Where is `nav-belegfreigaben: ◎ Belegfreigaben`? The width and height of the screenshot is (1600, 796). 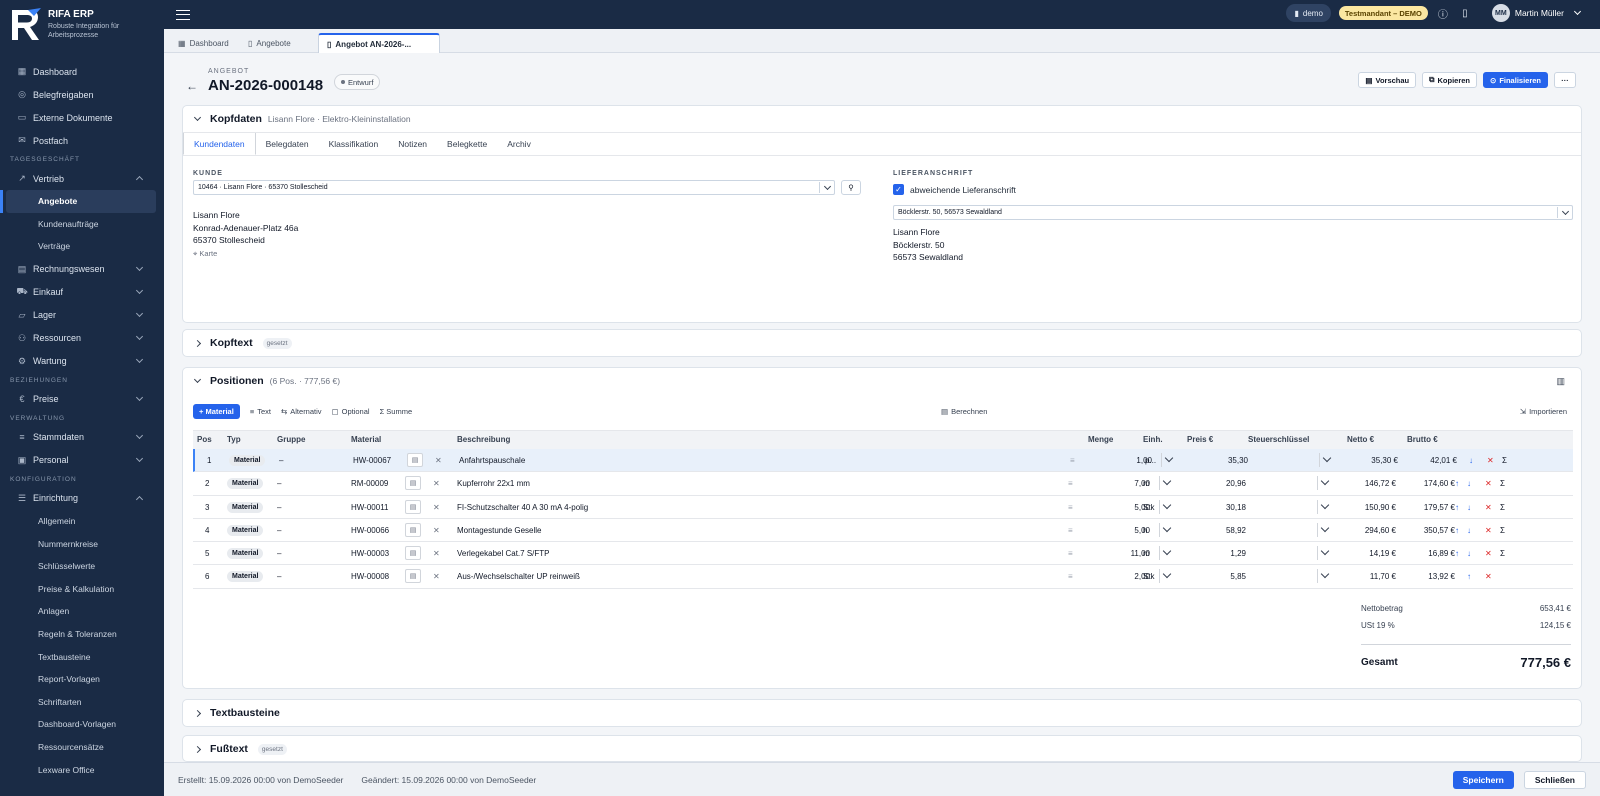
nav-belegfreigaben: ◎ Belegfreigaben is located at coordinates (82, 94).